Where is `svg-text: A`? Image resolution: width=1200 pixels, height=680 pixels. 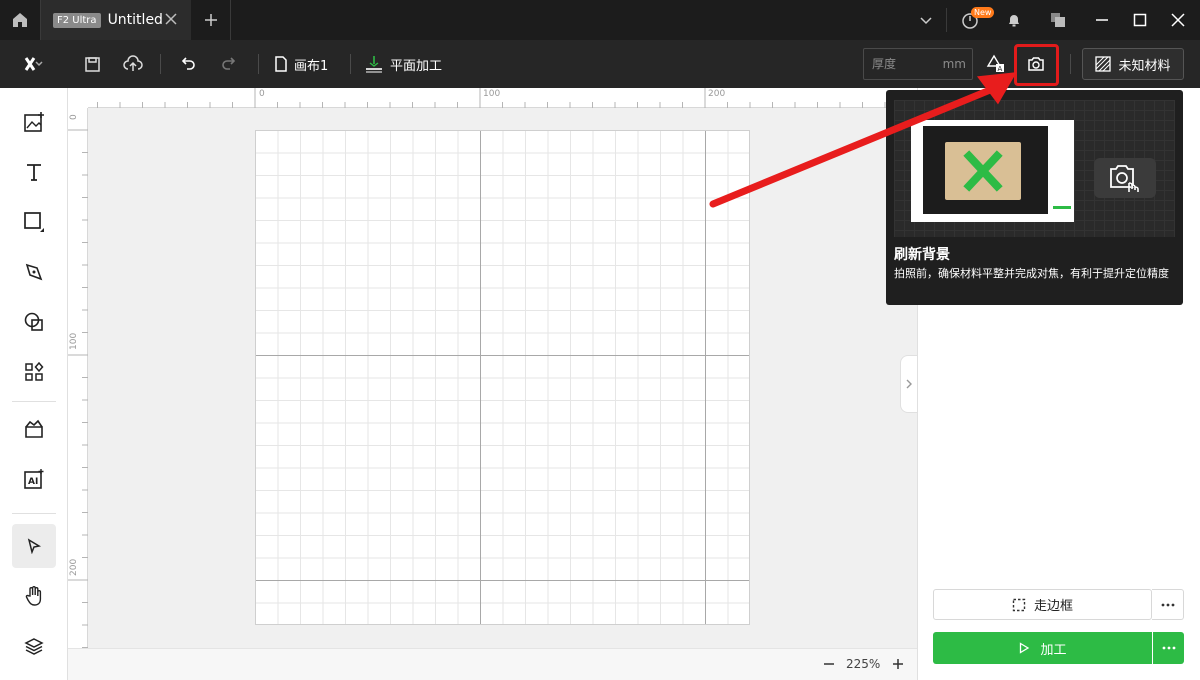 svg-text: A is located at coordinates (1000, 69).